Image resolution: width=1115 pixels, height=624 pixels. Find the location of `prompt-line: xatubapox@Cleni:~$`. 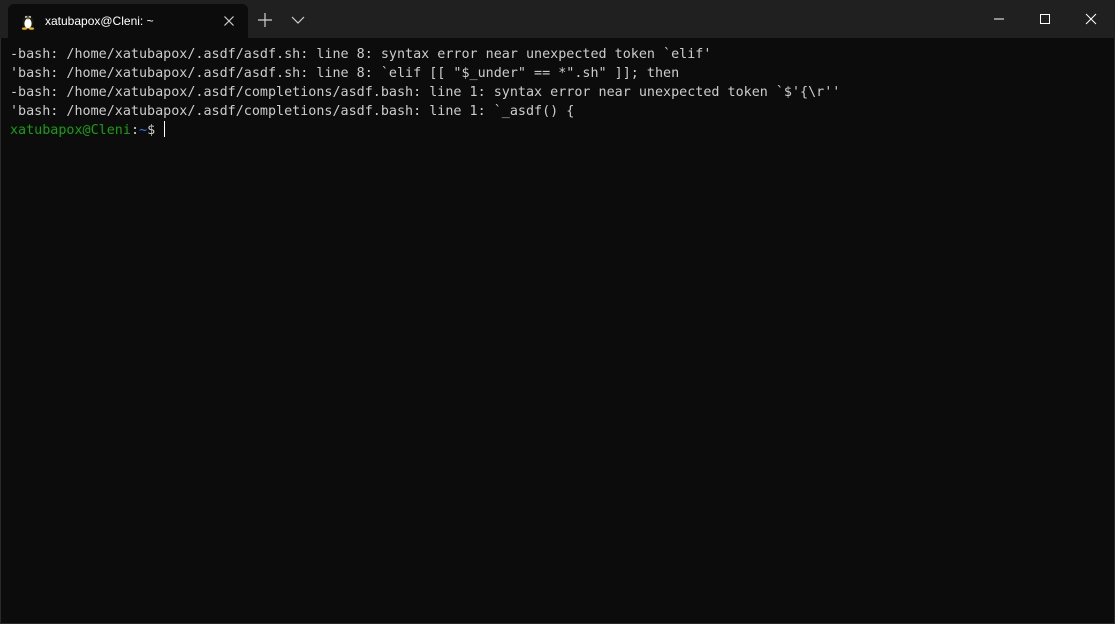

prompt-line: xatubapox@Cleni:~$ is located at coordinates (562, 130).